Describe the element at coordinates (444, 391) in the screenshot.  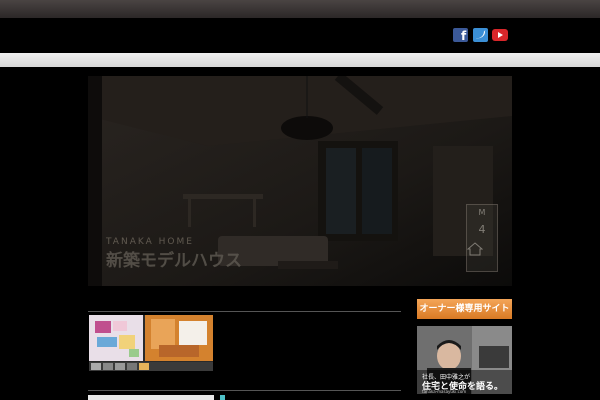
I see `president-url: tanaka-masayuki.com` at that location.